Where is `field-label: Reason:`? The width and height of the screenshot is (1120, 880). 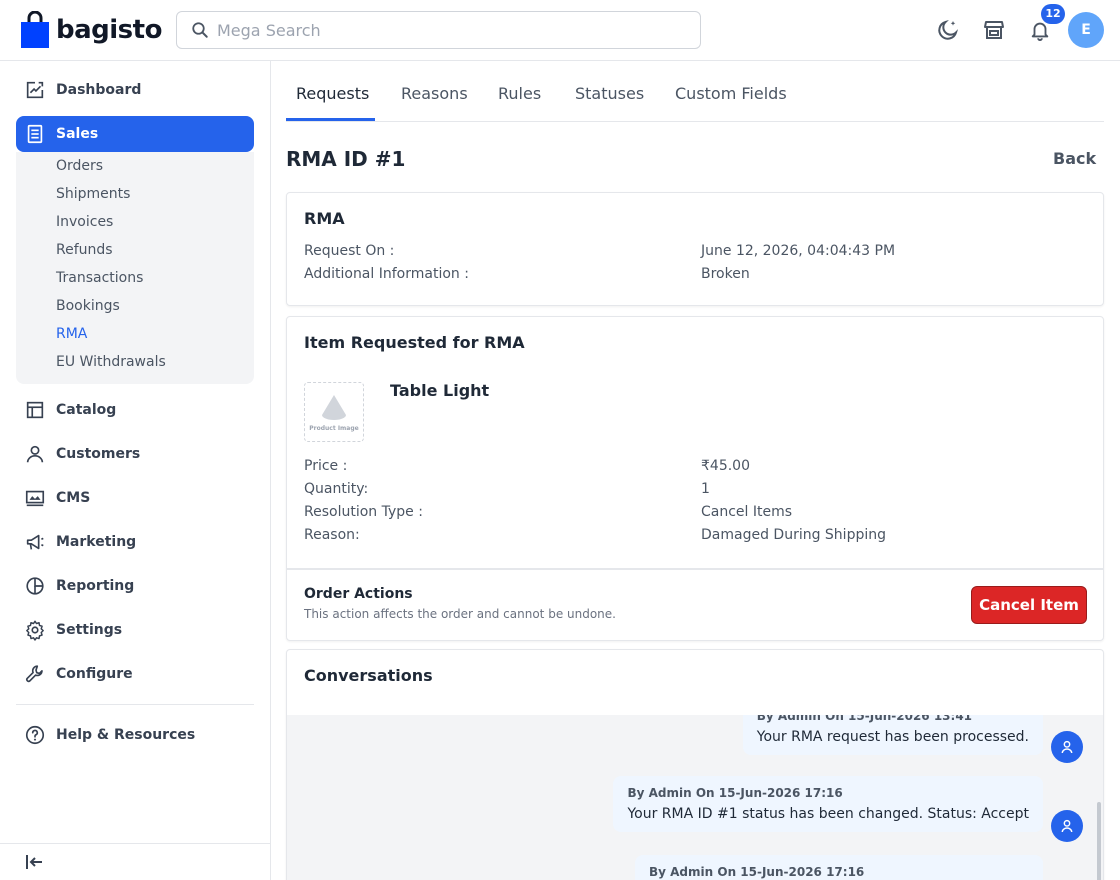 field-label: Reason: is located at coordinates (332, 535).